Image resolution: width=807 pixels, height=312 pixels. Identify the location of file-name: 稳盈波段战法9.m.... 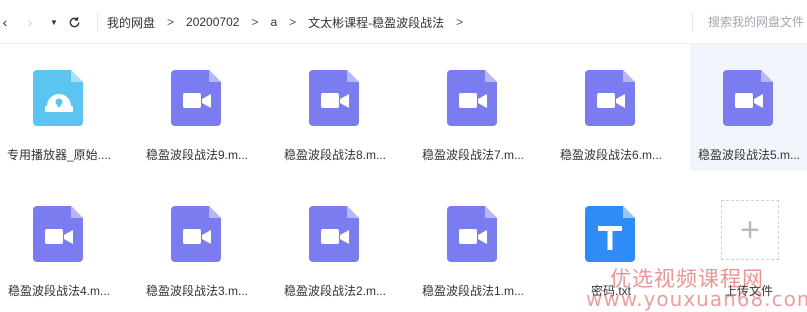
(196, 155).